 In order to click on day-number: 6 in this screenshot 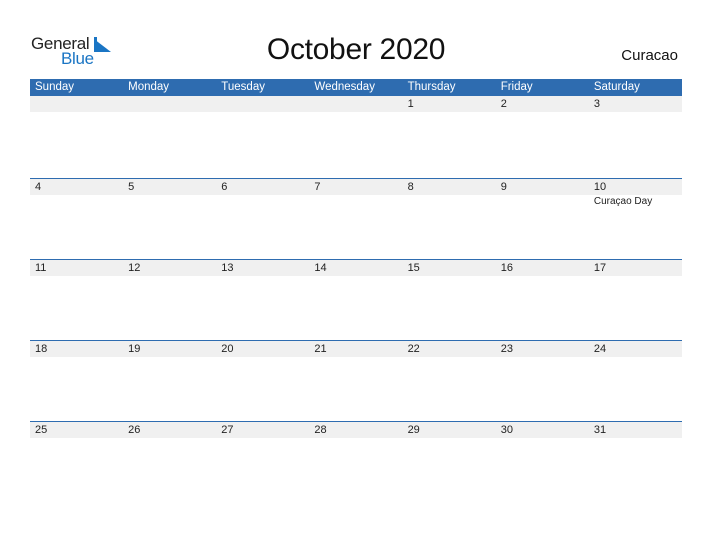, I will do `click(224, 187)`.